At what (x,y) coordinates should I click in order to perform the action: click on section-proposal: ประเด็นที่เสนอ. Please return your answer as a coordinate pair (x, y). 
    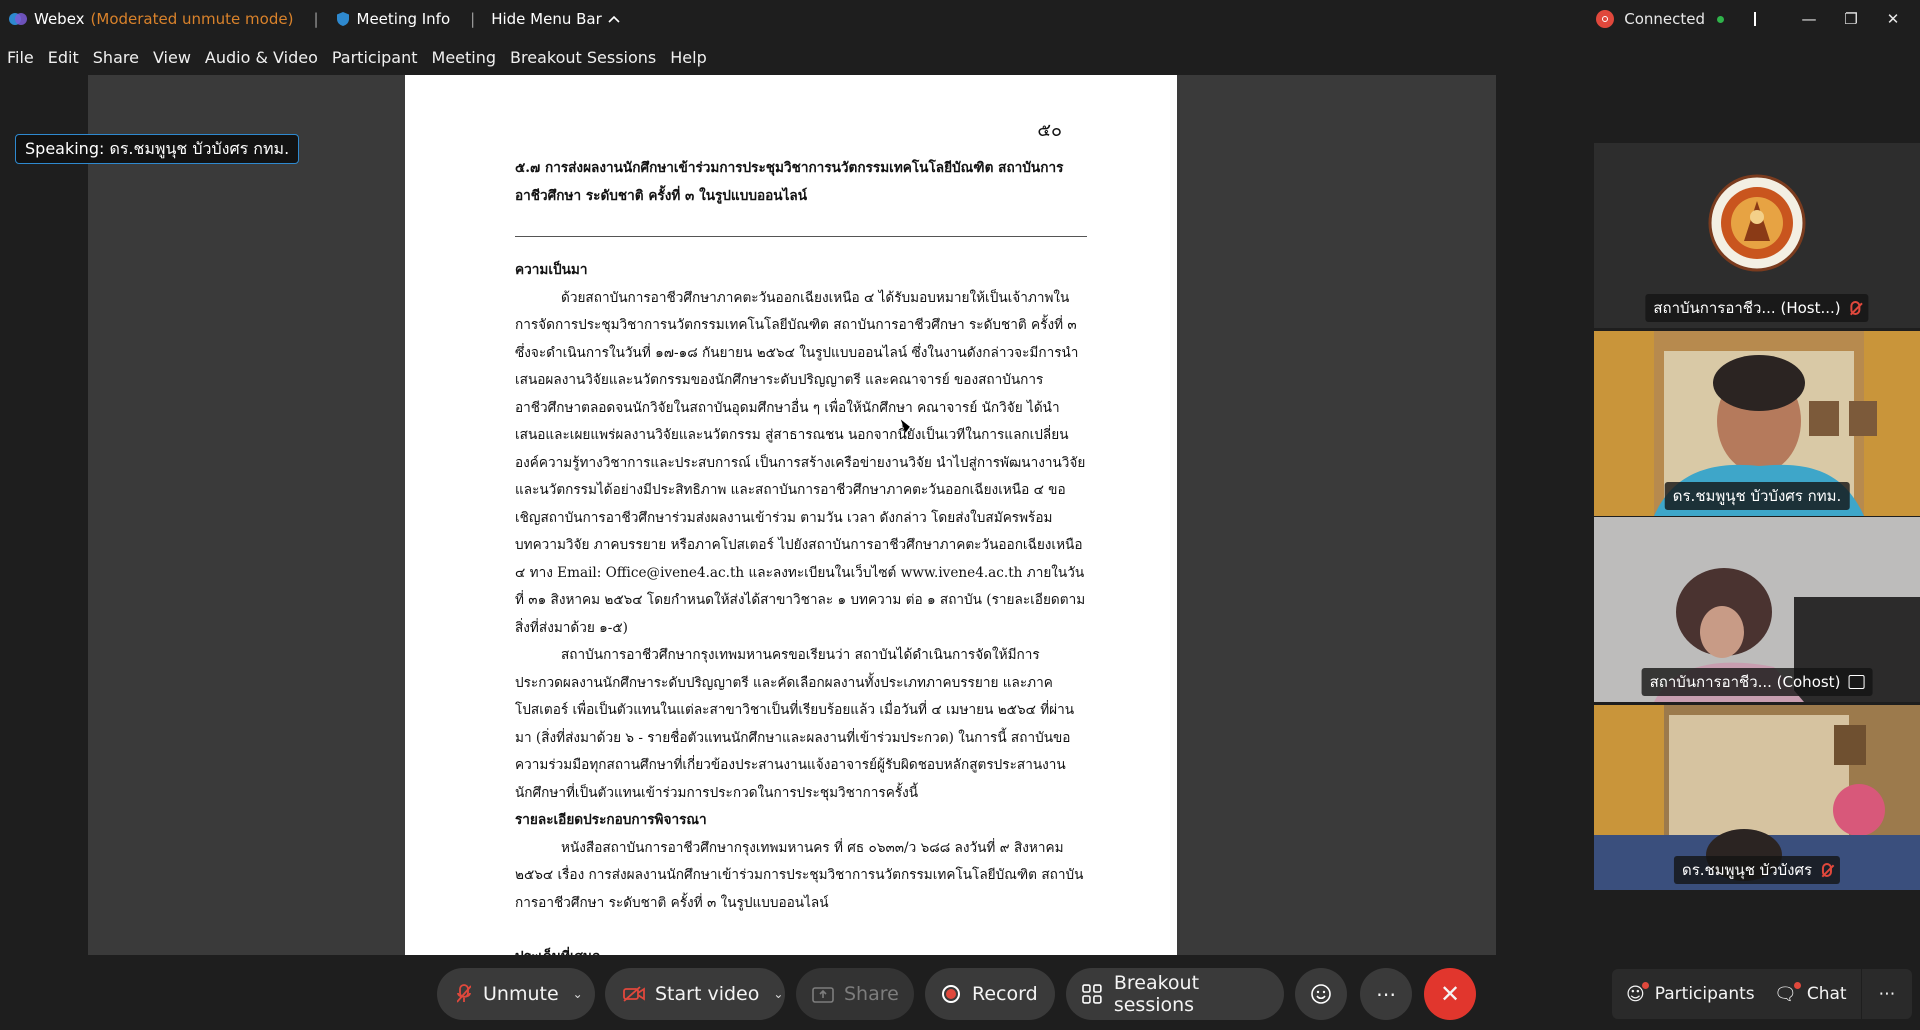
    Looking at the image, I should click on (801, 949).